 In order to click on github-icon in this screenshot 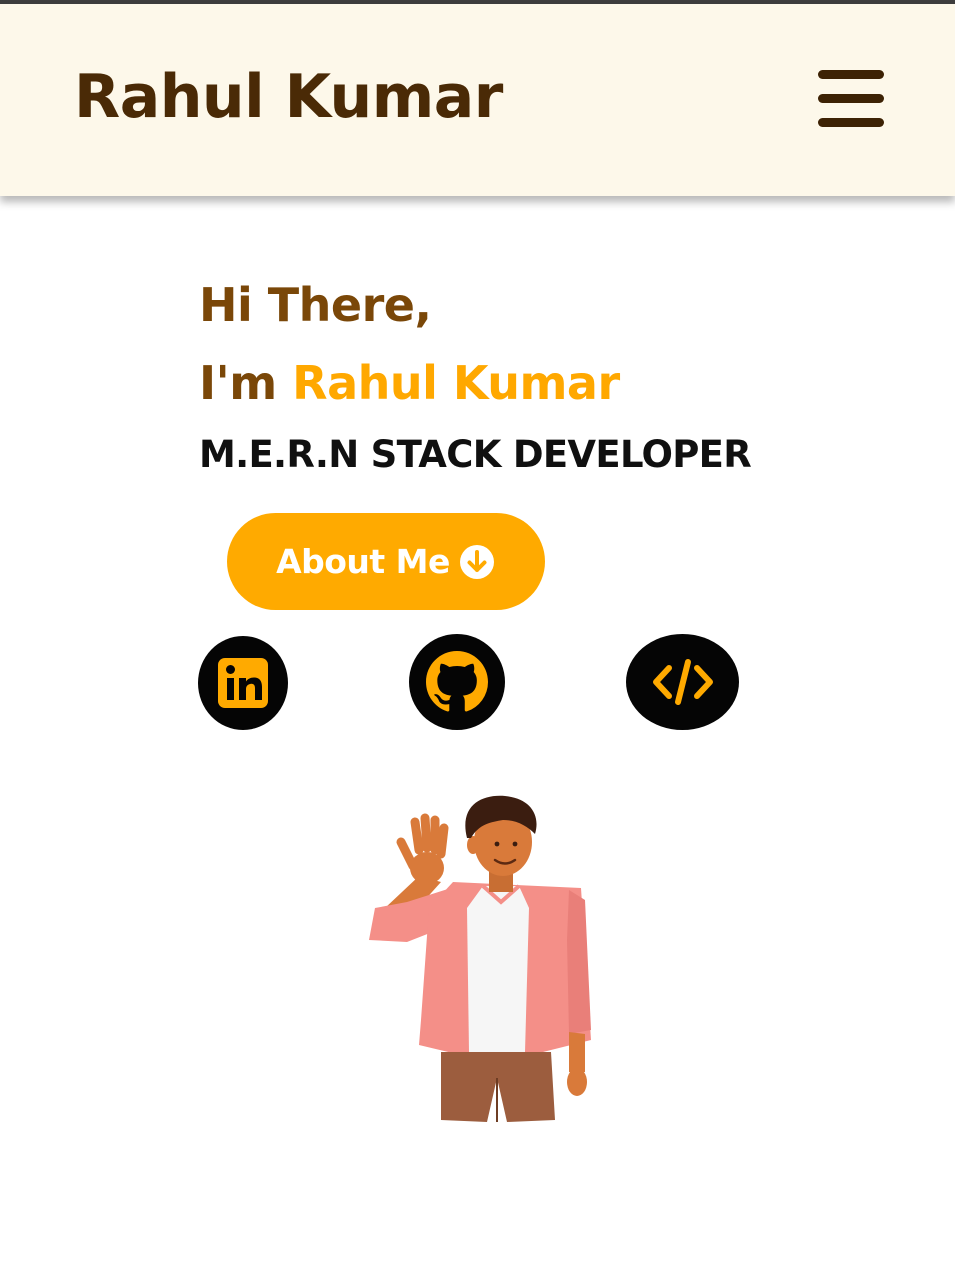, I will do `click(457, 681)`.